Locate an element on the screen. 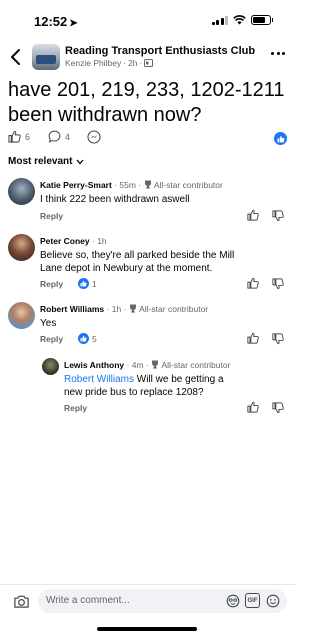 The height and width of the screenshot is (640, 320). clock-text: 12:52 is located at coordinates (51, 21).